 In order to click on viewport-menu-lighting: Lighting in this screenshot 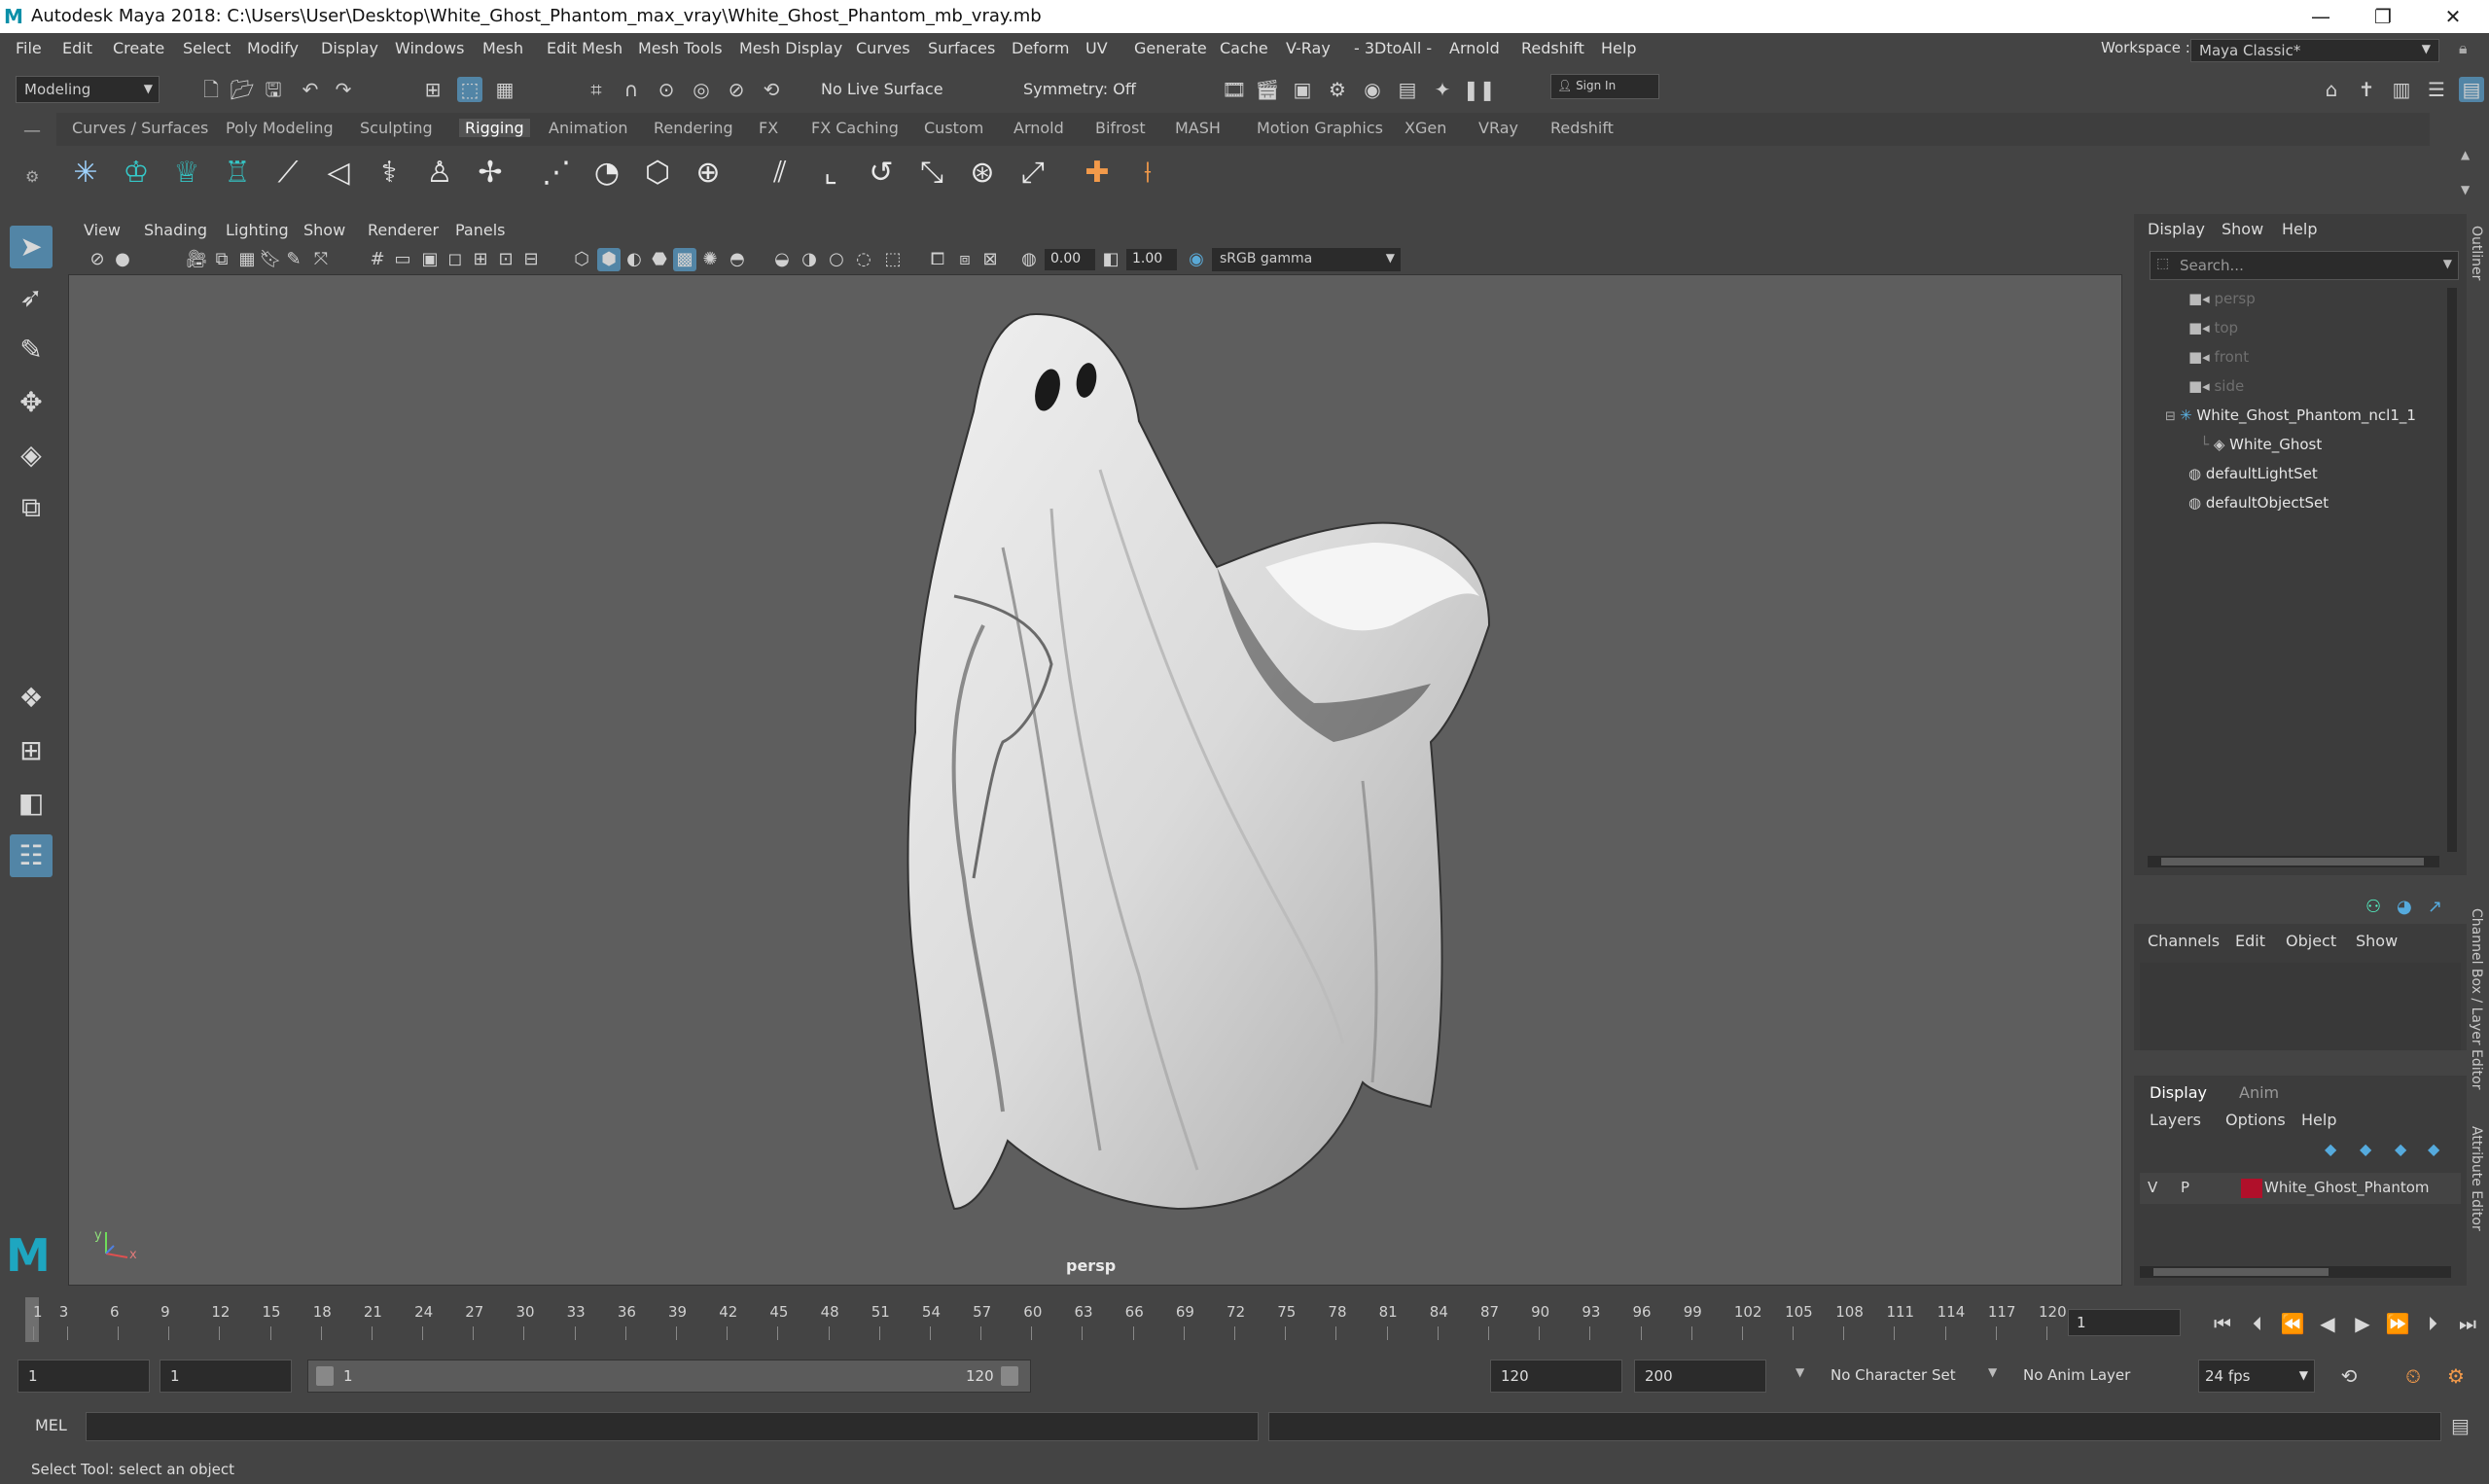, I will do `click(257, 230)`.